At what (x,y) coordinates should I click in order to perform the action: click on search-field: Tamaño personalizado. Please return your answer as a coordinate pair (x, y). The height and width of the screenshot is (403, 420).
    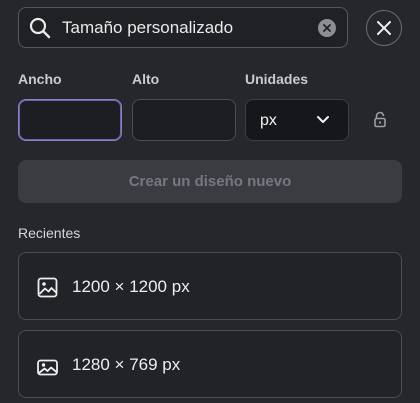
    Looking at the image, I should click on (183, 27).